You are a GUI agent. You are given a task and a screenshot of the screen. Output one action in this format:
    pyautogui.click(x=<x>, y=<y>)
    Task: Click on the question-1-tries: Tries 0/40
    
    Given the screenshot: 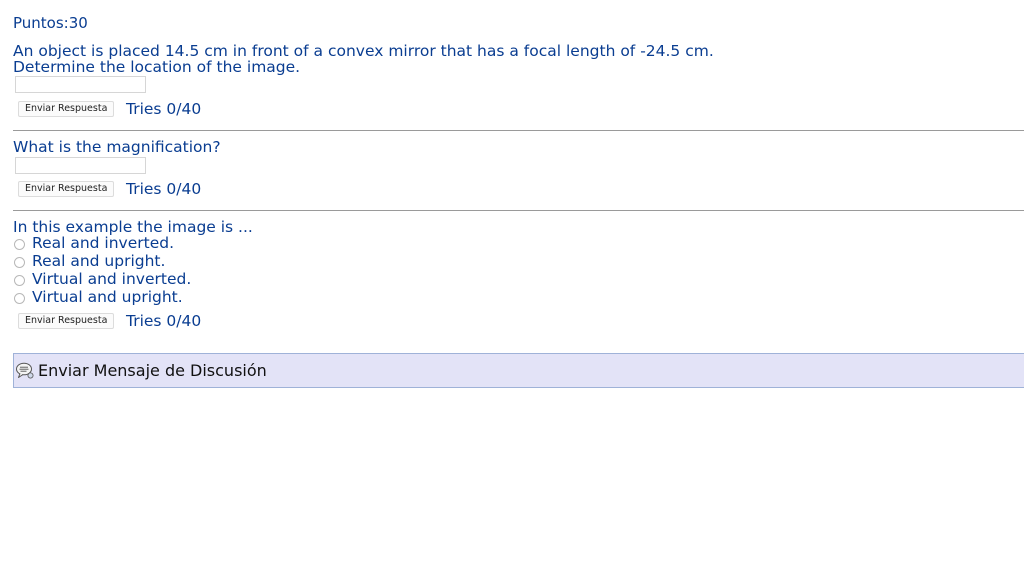 What is the action you would take?
    pyautogui.click(x=164, y=109)
    